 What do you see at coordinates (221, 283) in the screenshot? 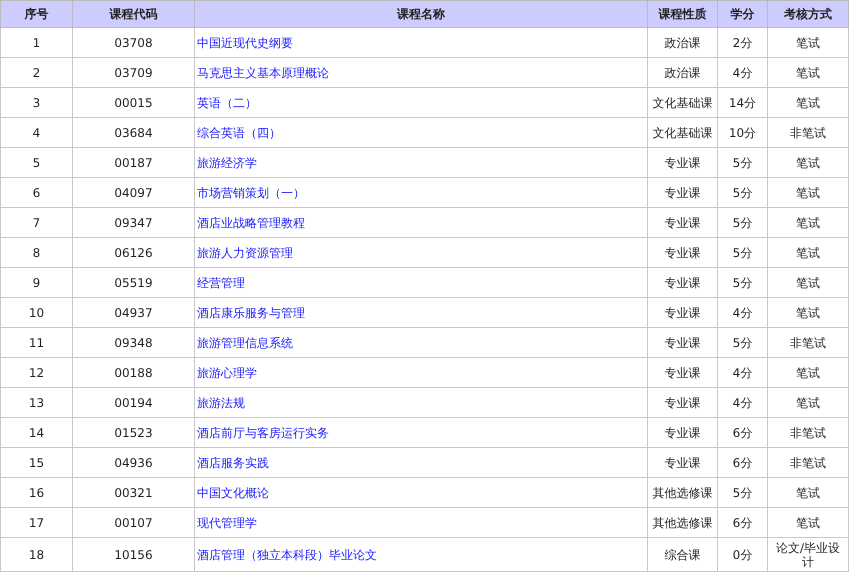
I see `course-link: 经营管理` at bounding box center [221, 283].